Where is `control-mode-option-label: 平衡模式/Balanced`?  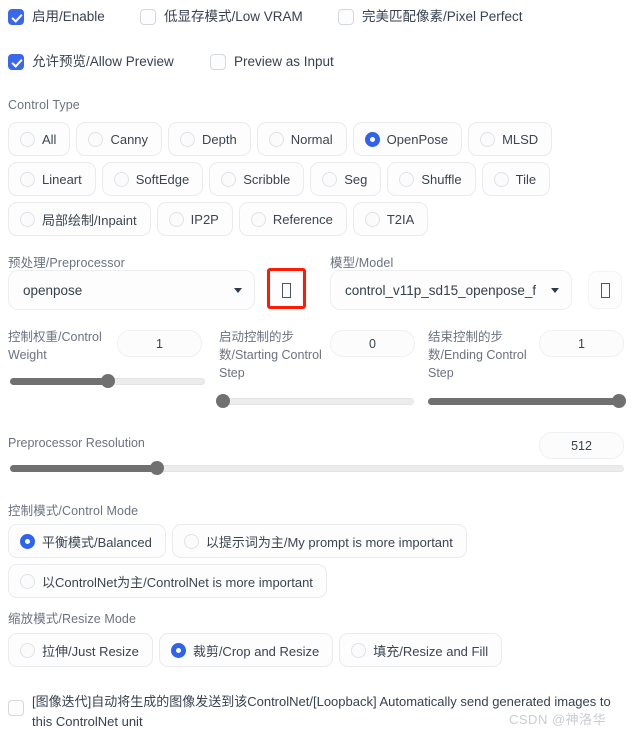 control-mode-option-label: 平衡模式/Balanced is located at coordinates (97, 542).